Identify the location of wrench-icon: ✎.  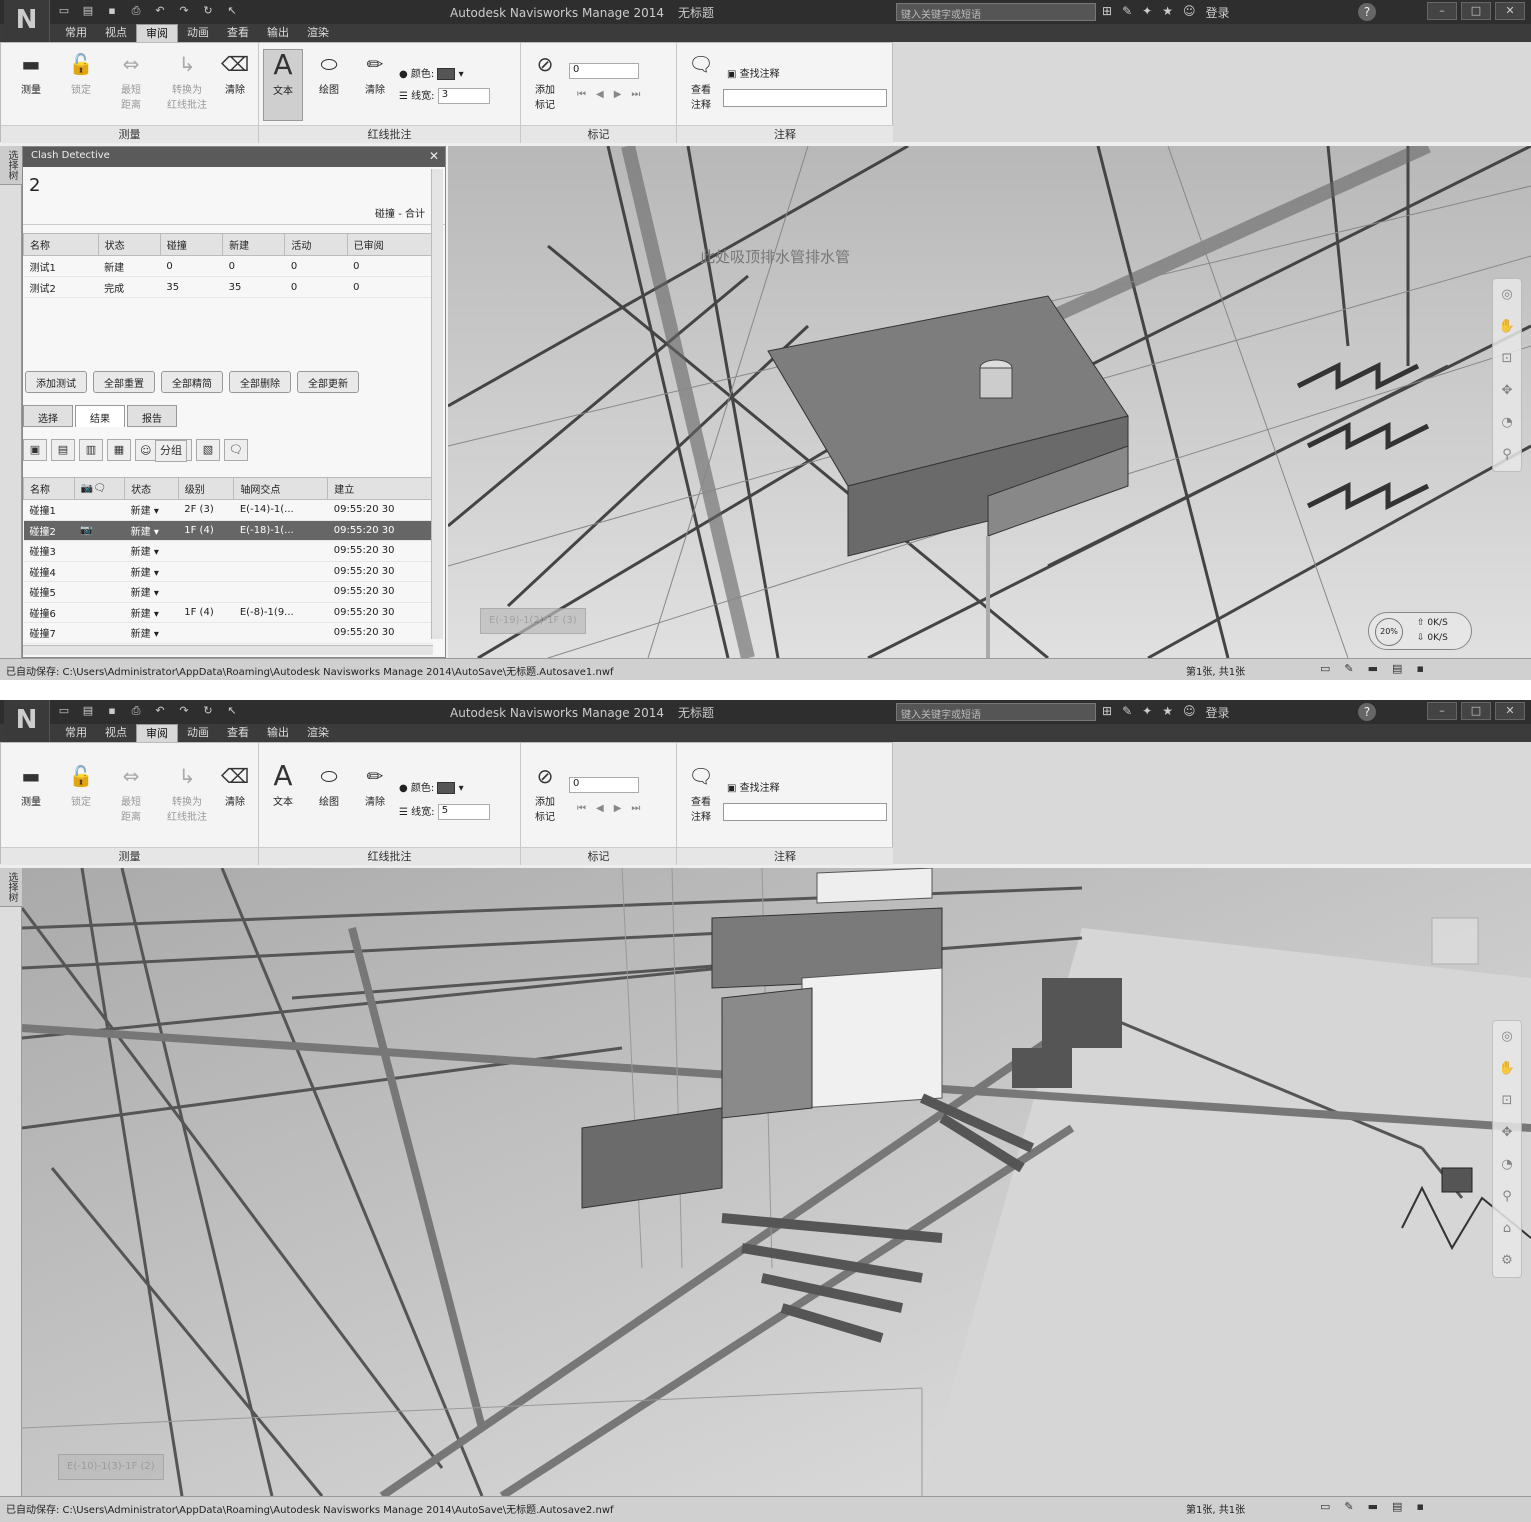
(1127, 12).